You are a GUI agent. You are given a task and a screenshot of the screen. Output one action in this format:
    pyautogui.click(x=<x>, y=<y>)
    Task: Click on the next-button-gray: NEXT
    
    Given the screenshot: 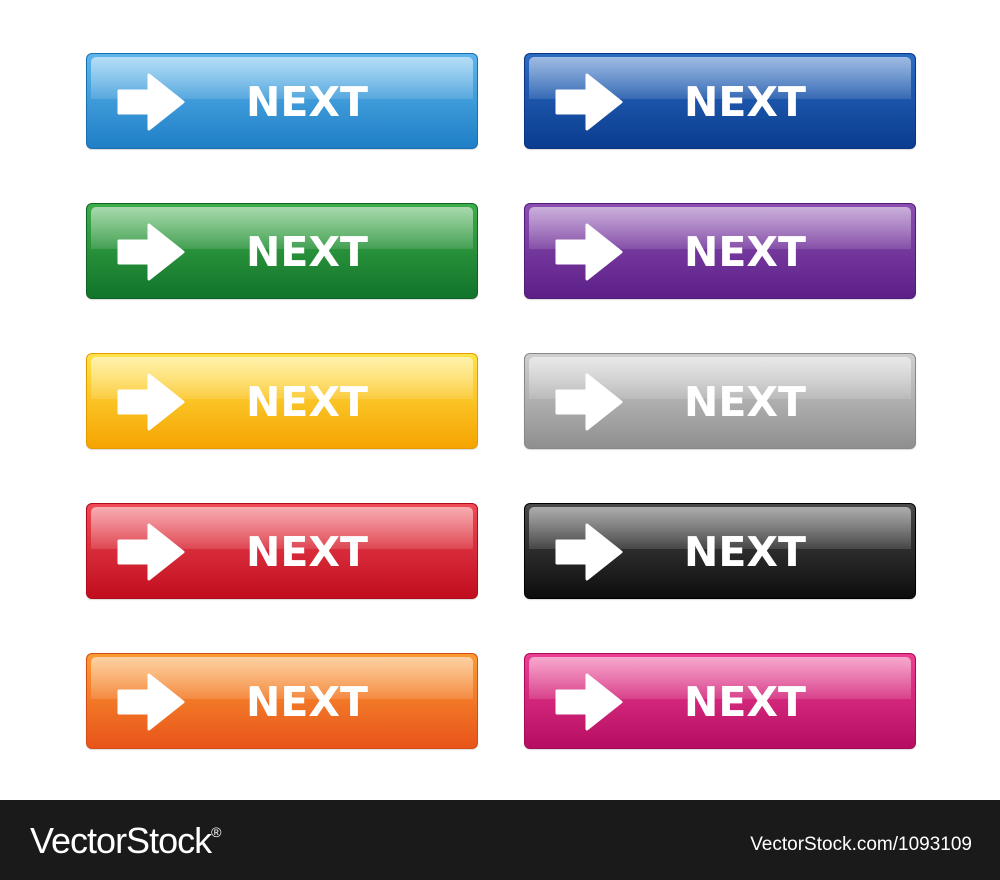 What is the action you would take?
    pyautogui.click(x=720, y=401)
    